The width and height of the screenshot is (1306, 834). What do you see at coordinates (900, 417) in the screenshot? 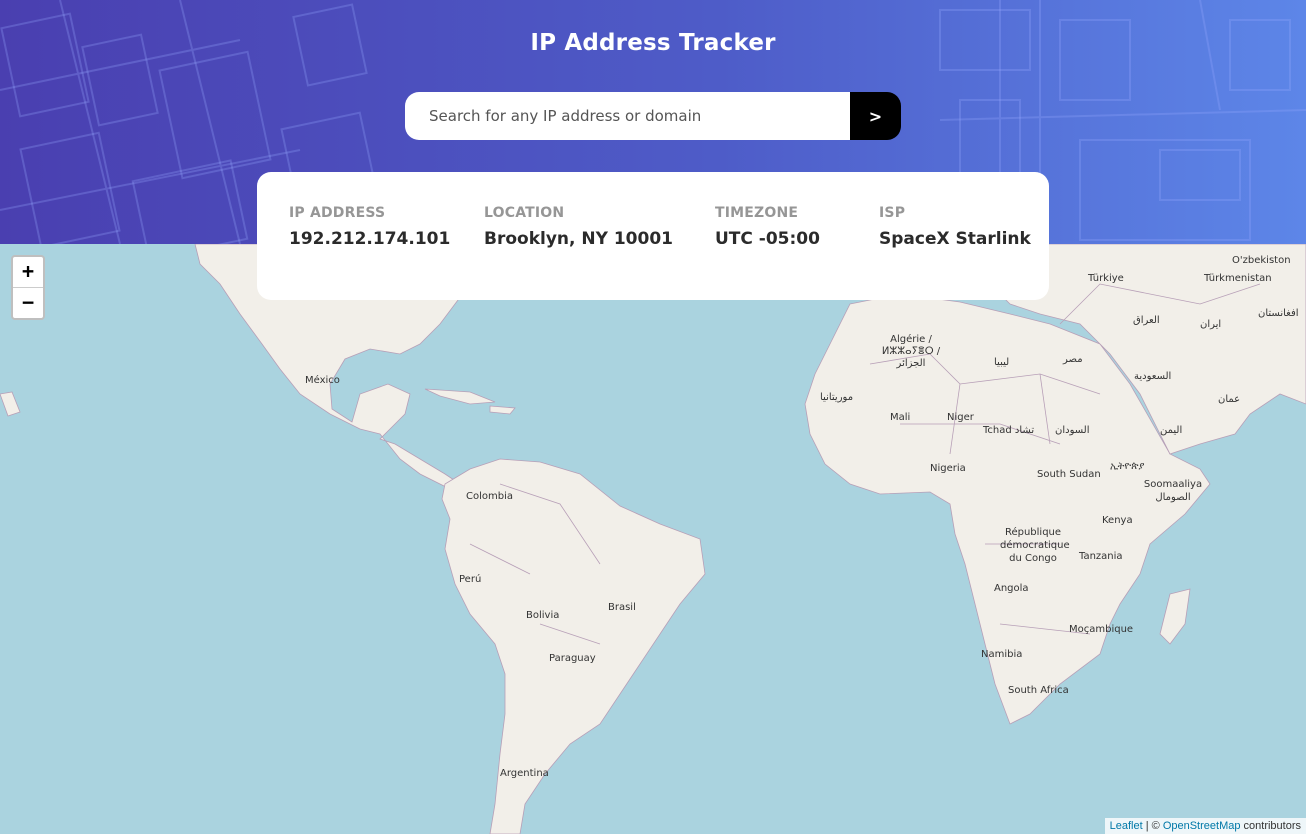
I see `map-label: Mali` at bounding box center [900, 417].